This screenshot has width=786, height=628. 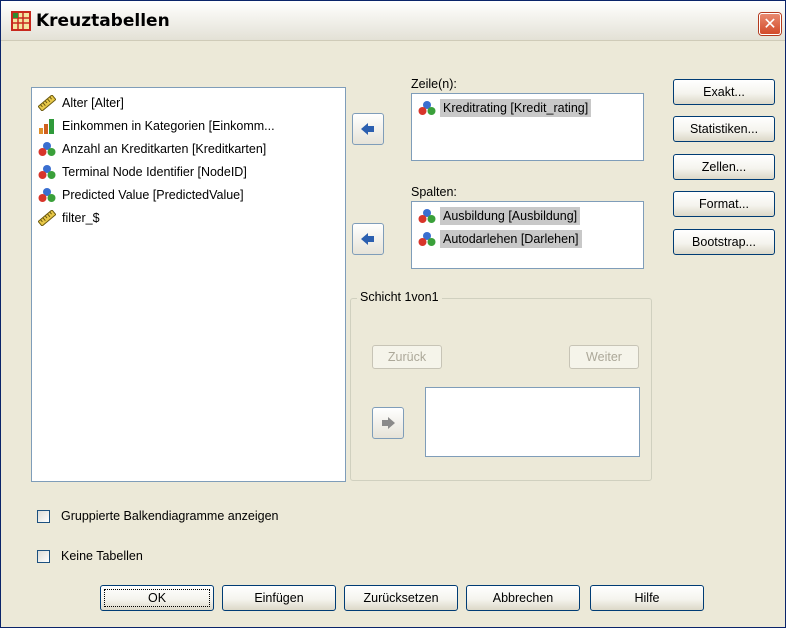 What do you see at coordinates (399, 297) in the screenshot?
I see `layer-title: Schicht 1von1` at bounding box center [399, 297].